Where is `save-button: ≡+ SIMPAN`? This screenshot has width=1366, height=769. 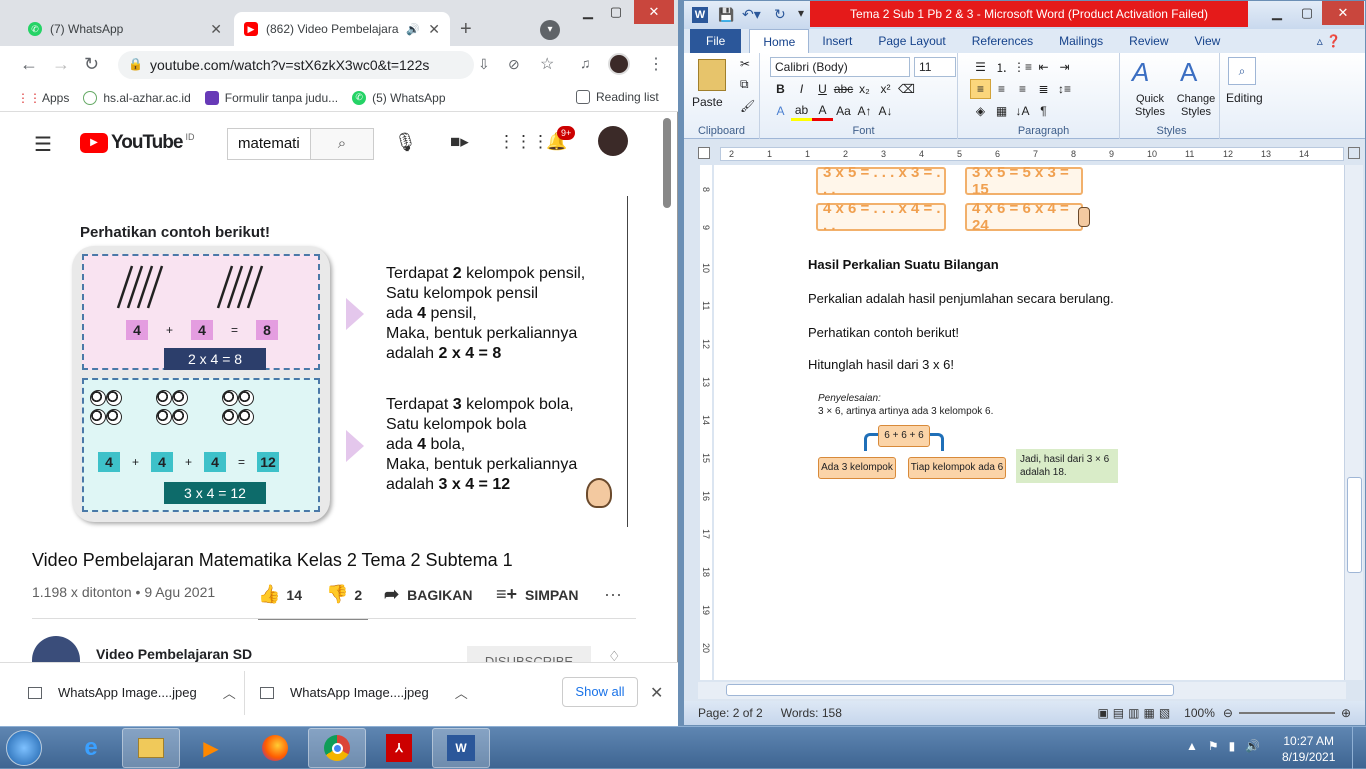
save-button: ≡+ SIMPAN is located at coordinates (537, 594).